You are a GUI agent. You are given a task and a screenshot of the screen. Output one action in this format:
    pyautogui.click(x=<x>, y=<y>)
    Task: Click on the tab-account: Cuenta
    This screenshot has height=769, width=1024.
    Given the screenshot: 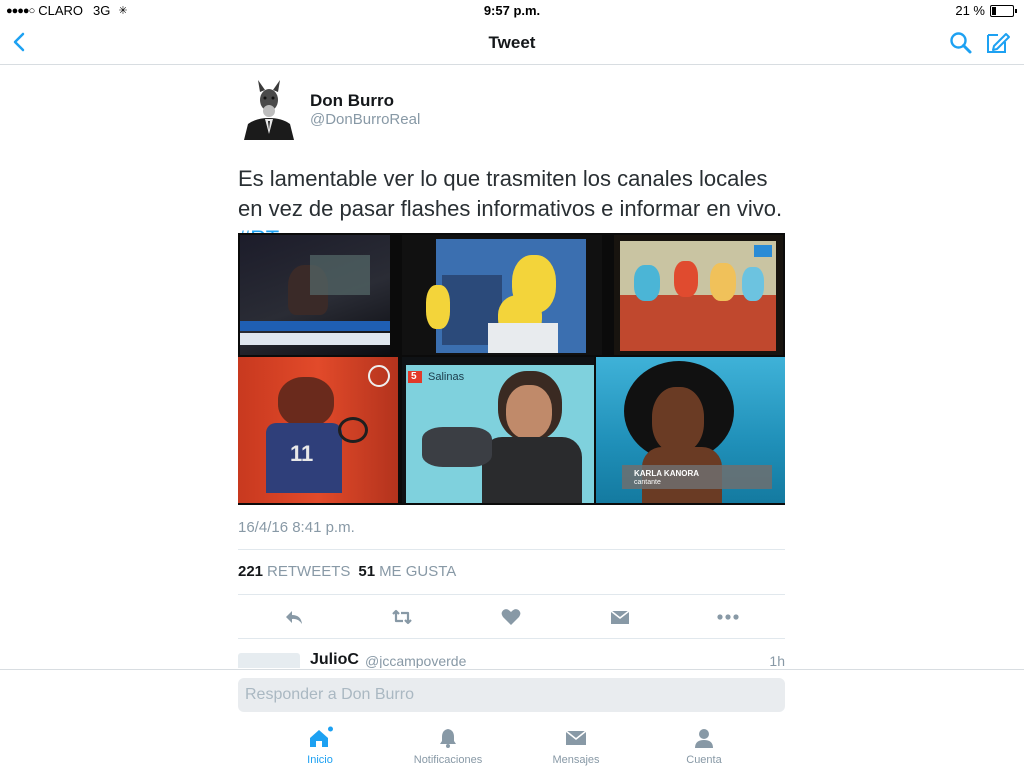 What is the action you would take?
    pyautogui.click(x=704, y=746)
    